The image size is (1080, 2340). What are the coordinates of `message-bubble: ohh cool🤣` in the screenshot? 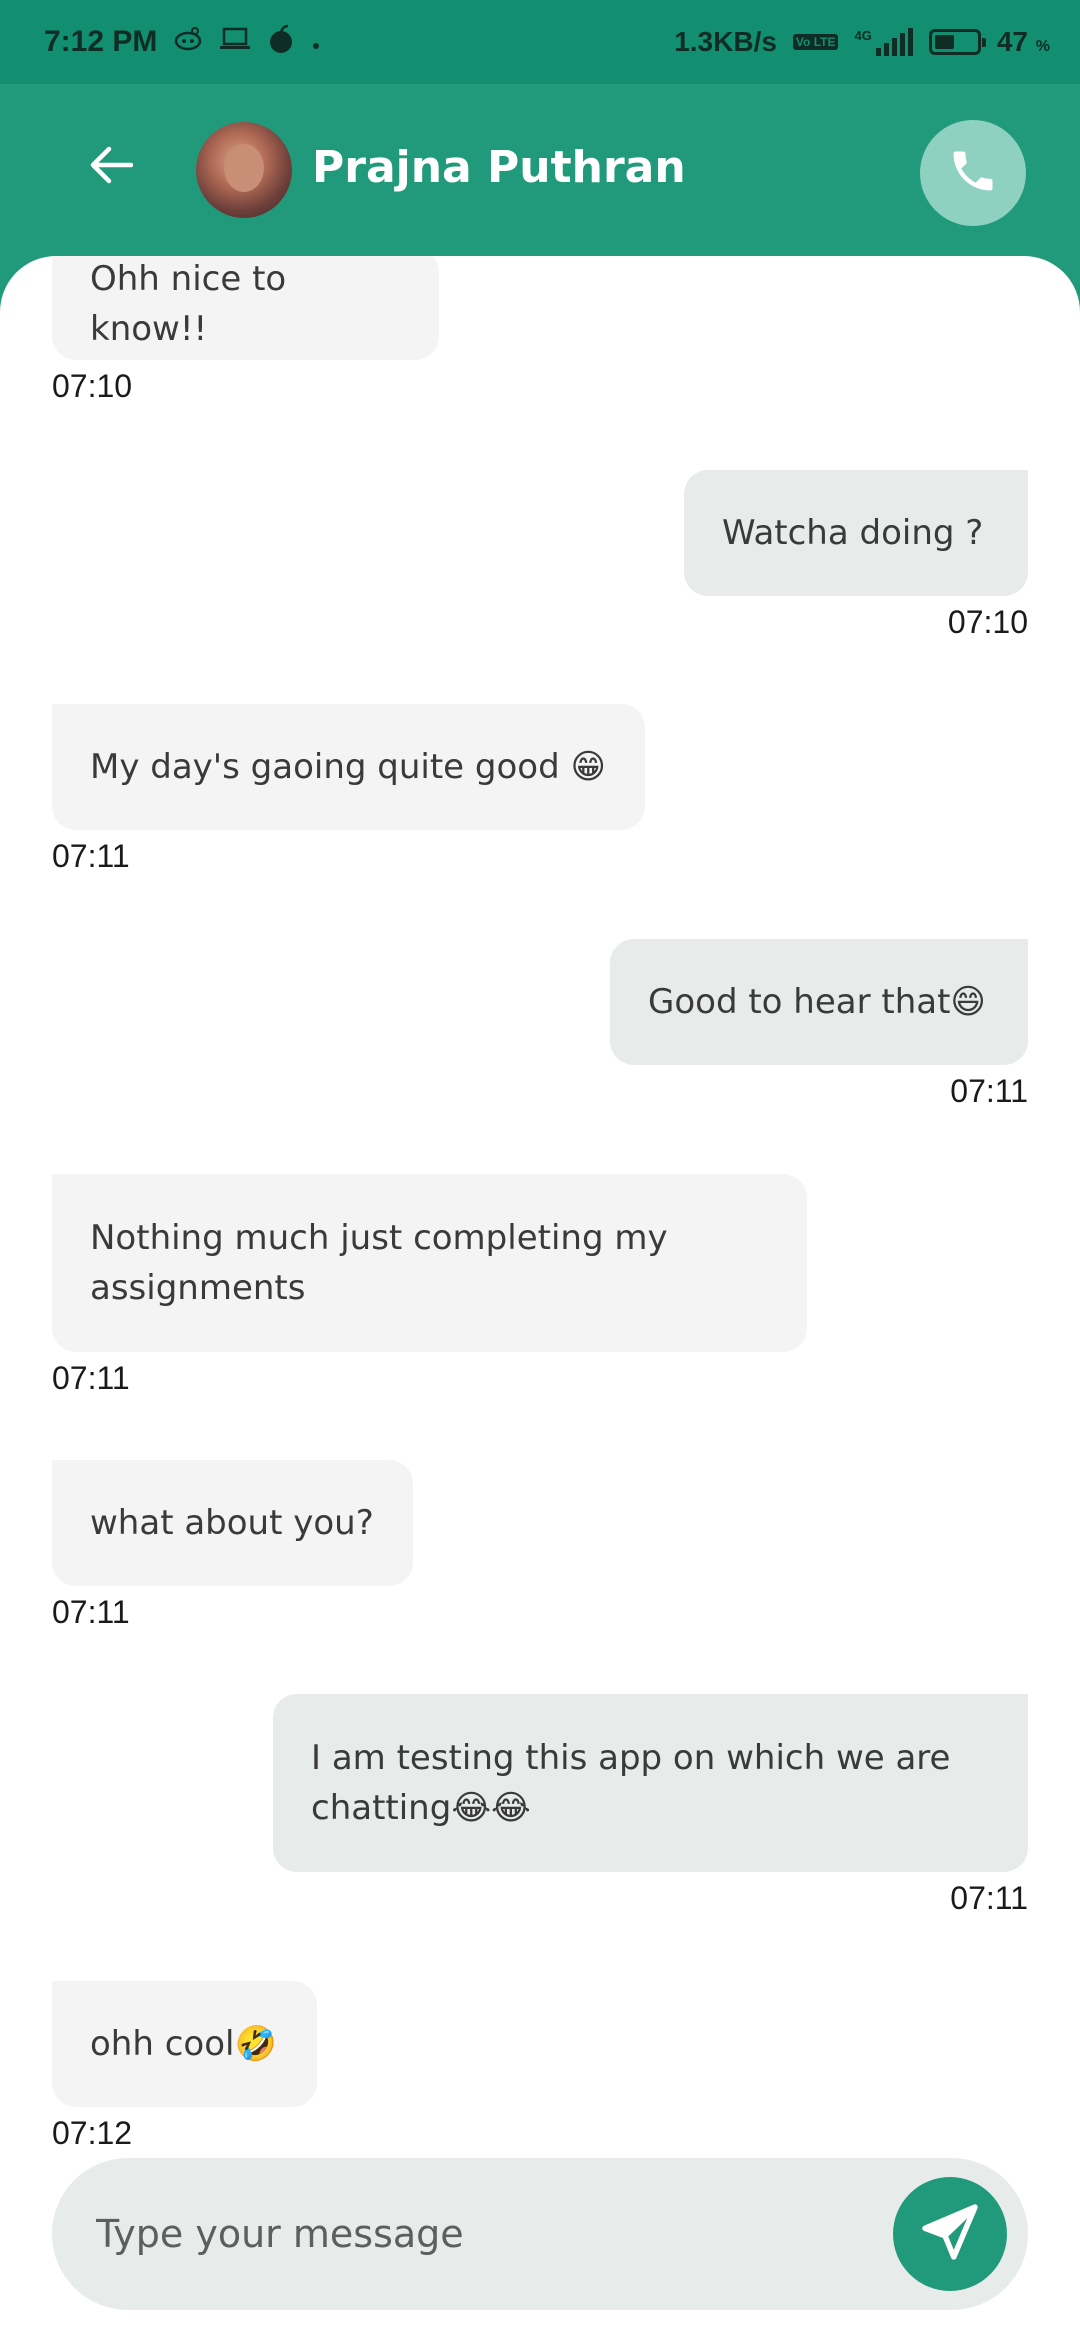 It's located at (184, 2044).